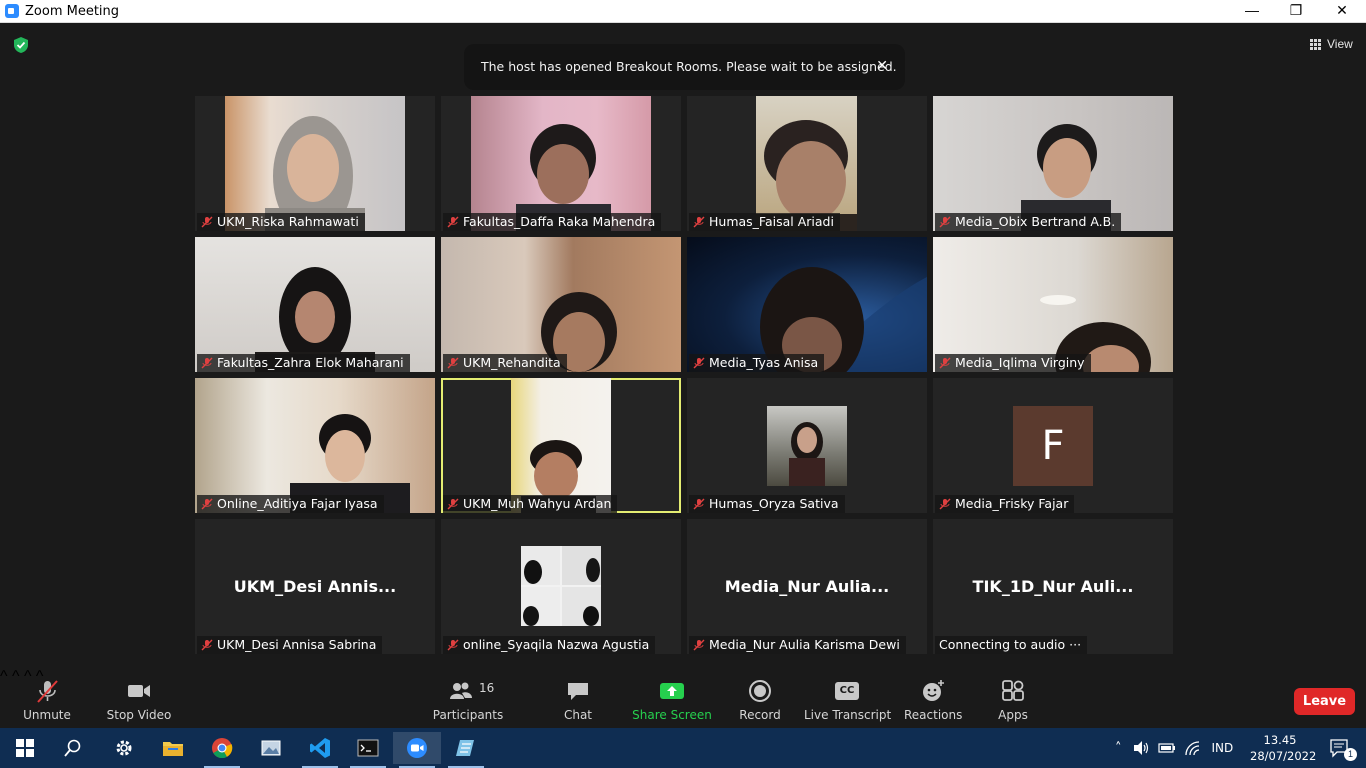 Image resolution: width=1366 pixels, height=768 pixels. What do you see at coordinates (757, 363) in the screenshot?
I see `participant-name-label: Media_Tyas Anisa` at bounding box center [757, 363].